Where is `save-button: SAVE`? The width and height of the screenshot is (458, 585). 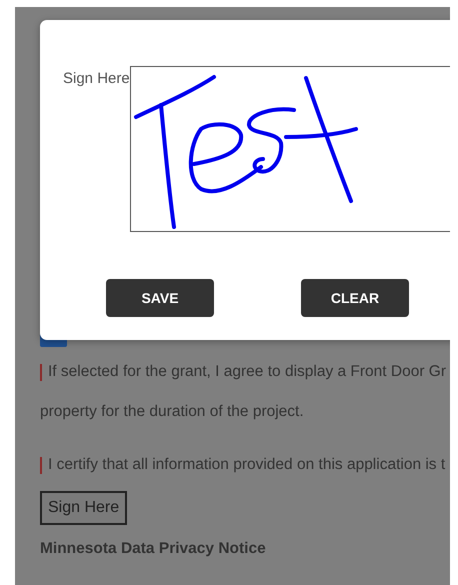 save-button: SAVE is located at coordinates (160, 298).